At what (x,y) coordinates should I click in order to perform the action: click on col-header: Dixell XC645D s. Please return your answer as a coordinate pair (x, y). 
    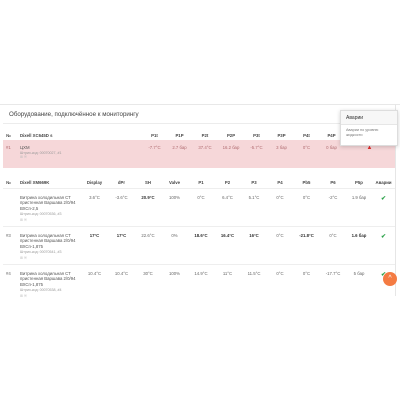
    Looking at the image, I should click on (79, 135).